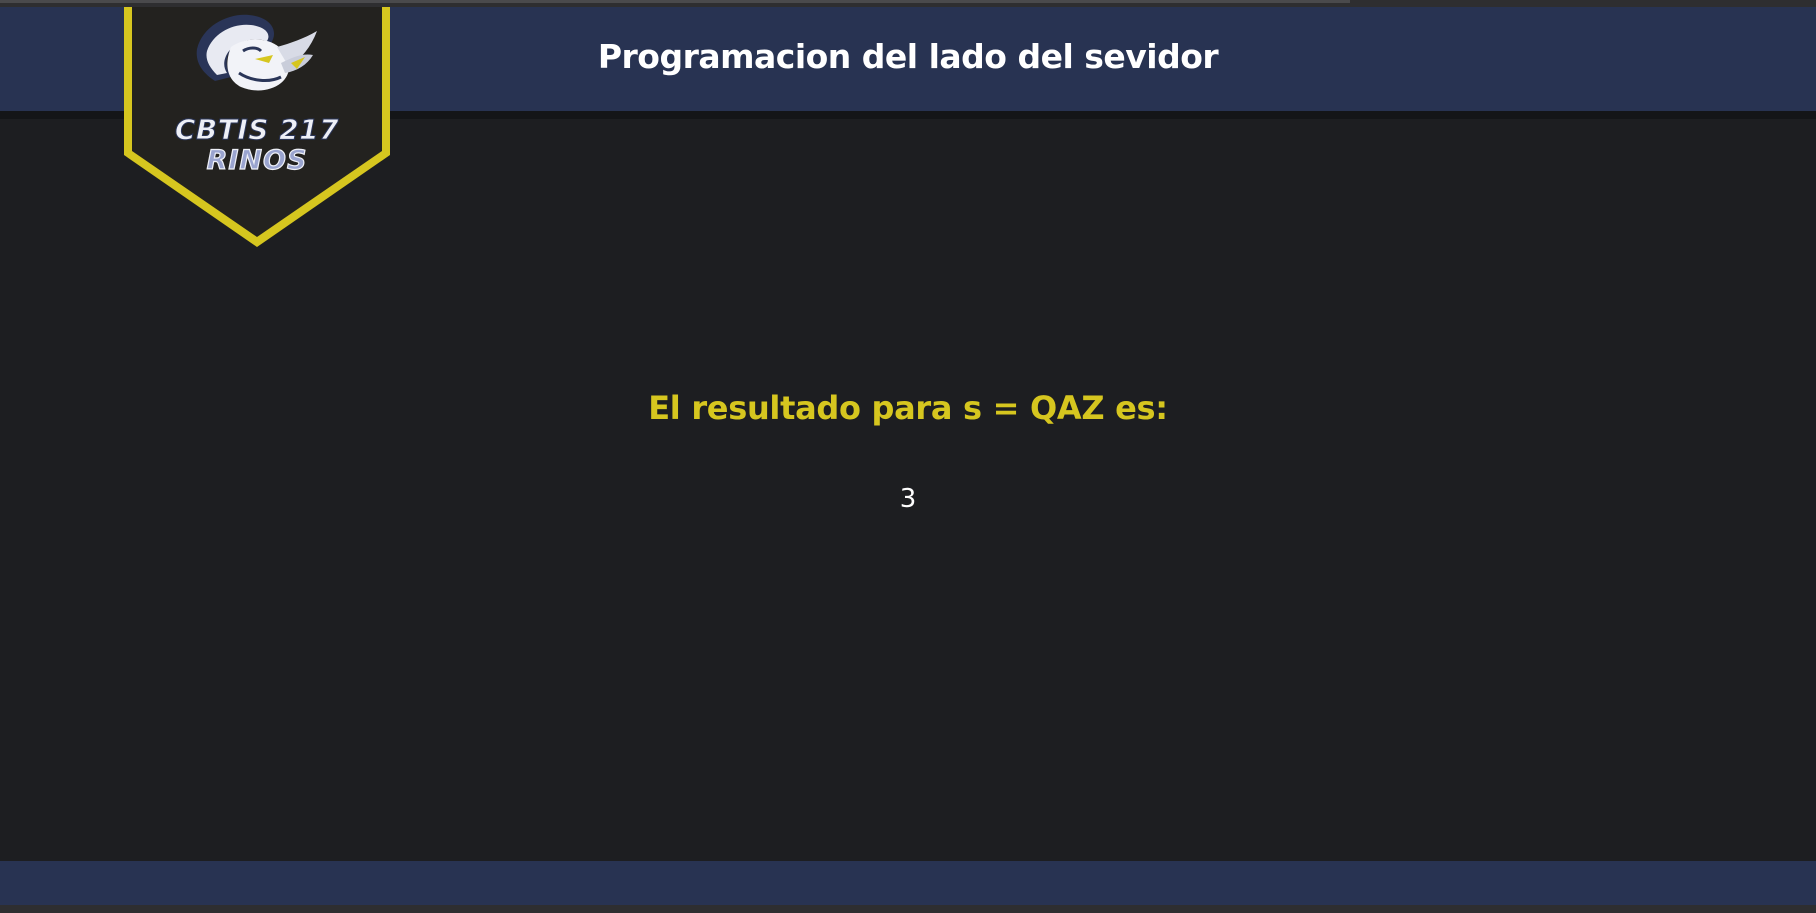 The width and height of the screenshot is (1816, 913). What do you see at coordinates (908, 909) in the screenshot?
I see `browser-bottom-strip` at bounding box center [908, 909].